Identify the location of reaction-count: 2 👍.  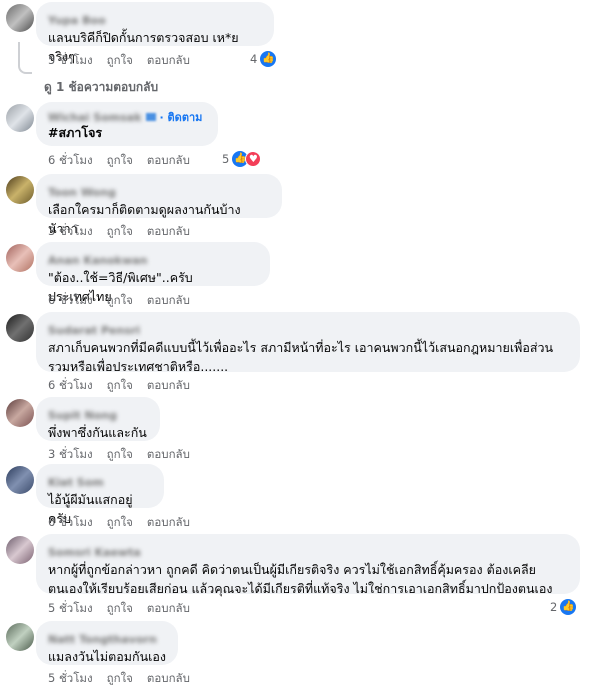
(563, 607).